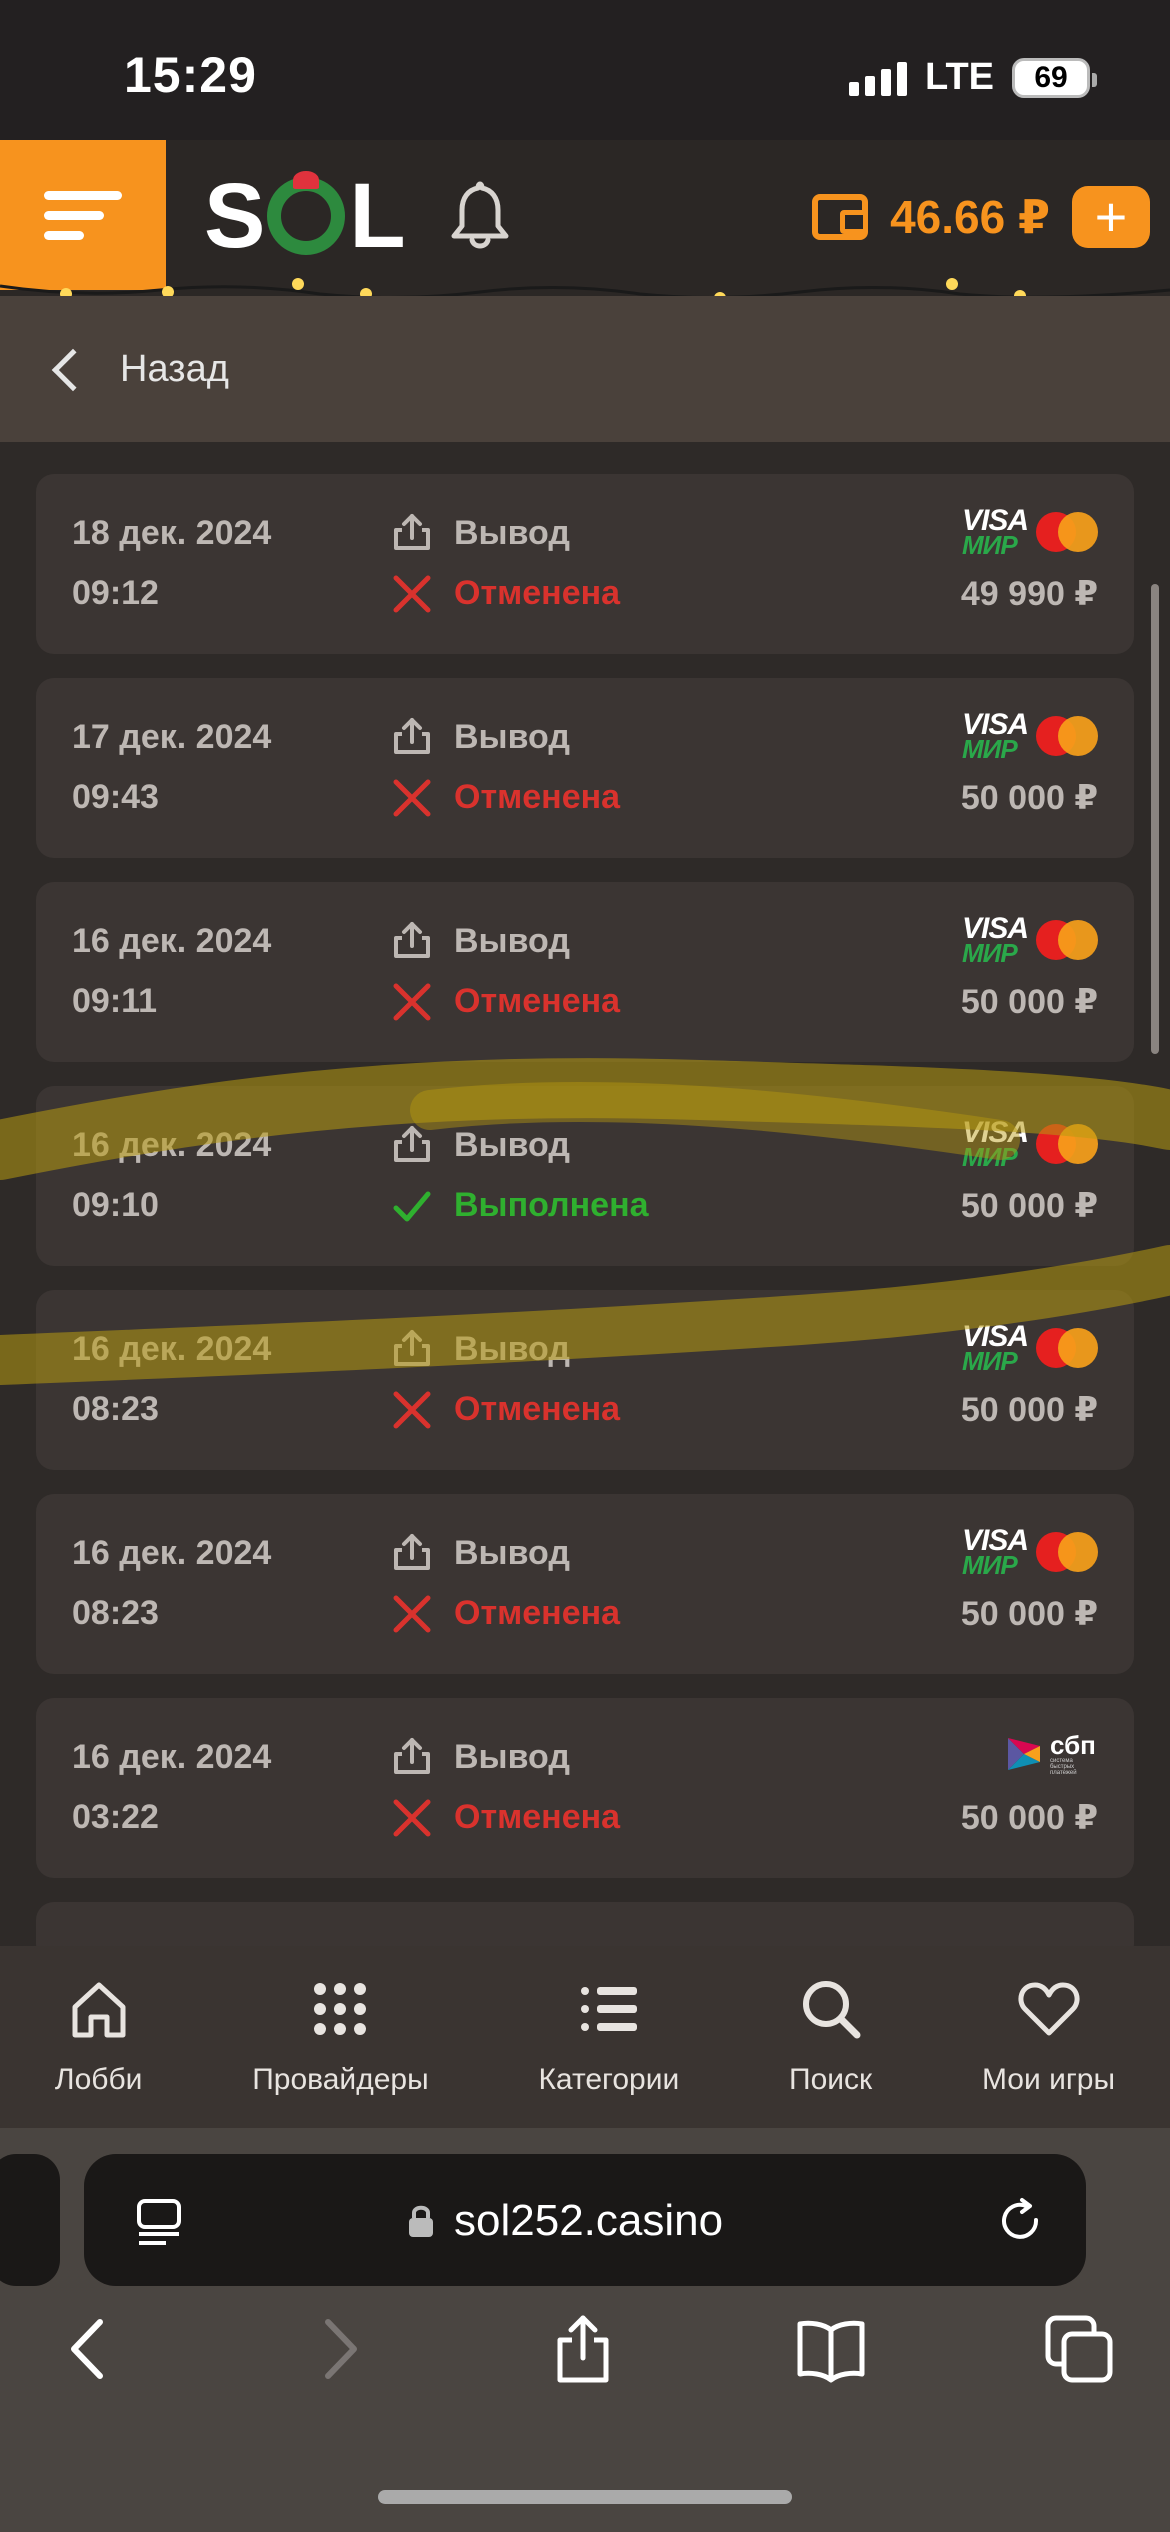  I want to click on scrollbar, so click(1155, 819).